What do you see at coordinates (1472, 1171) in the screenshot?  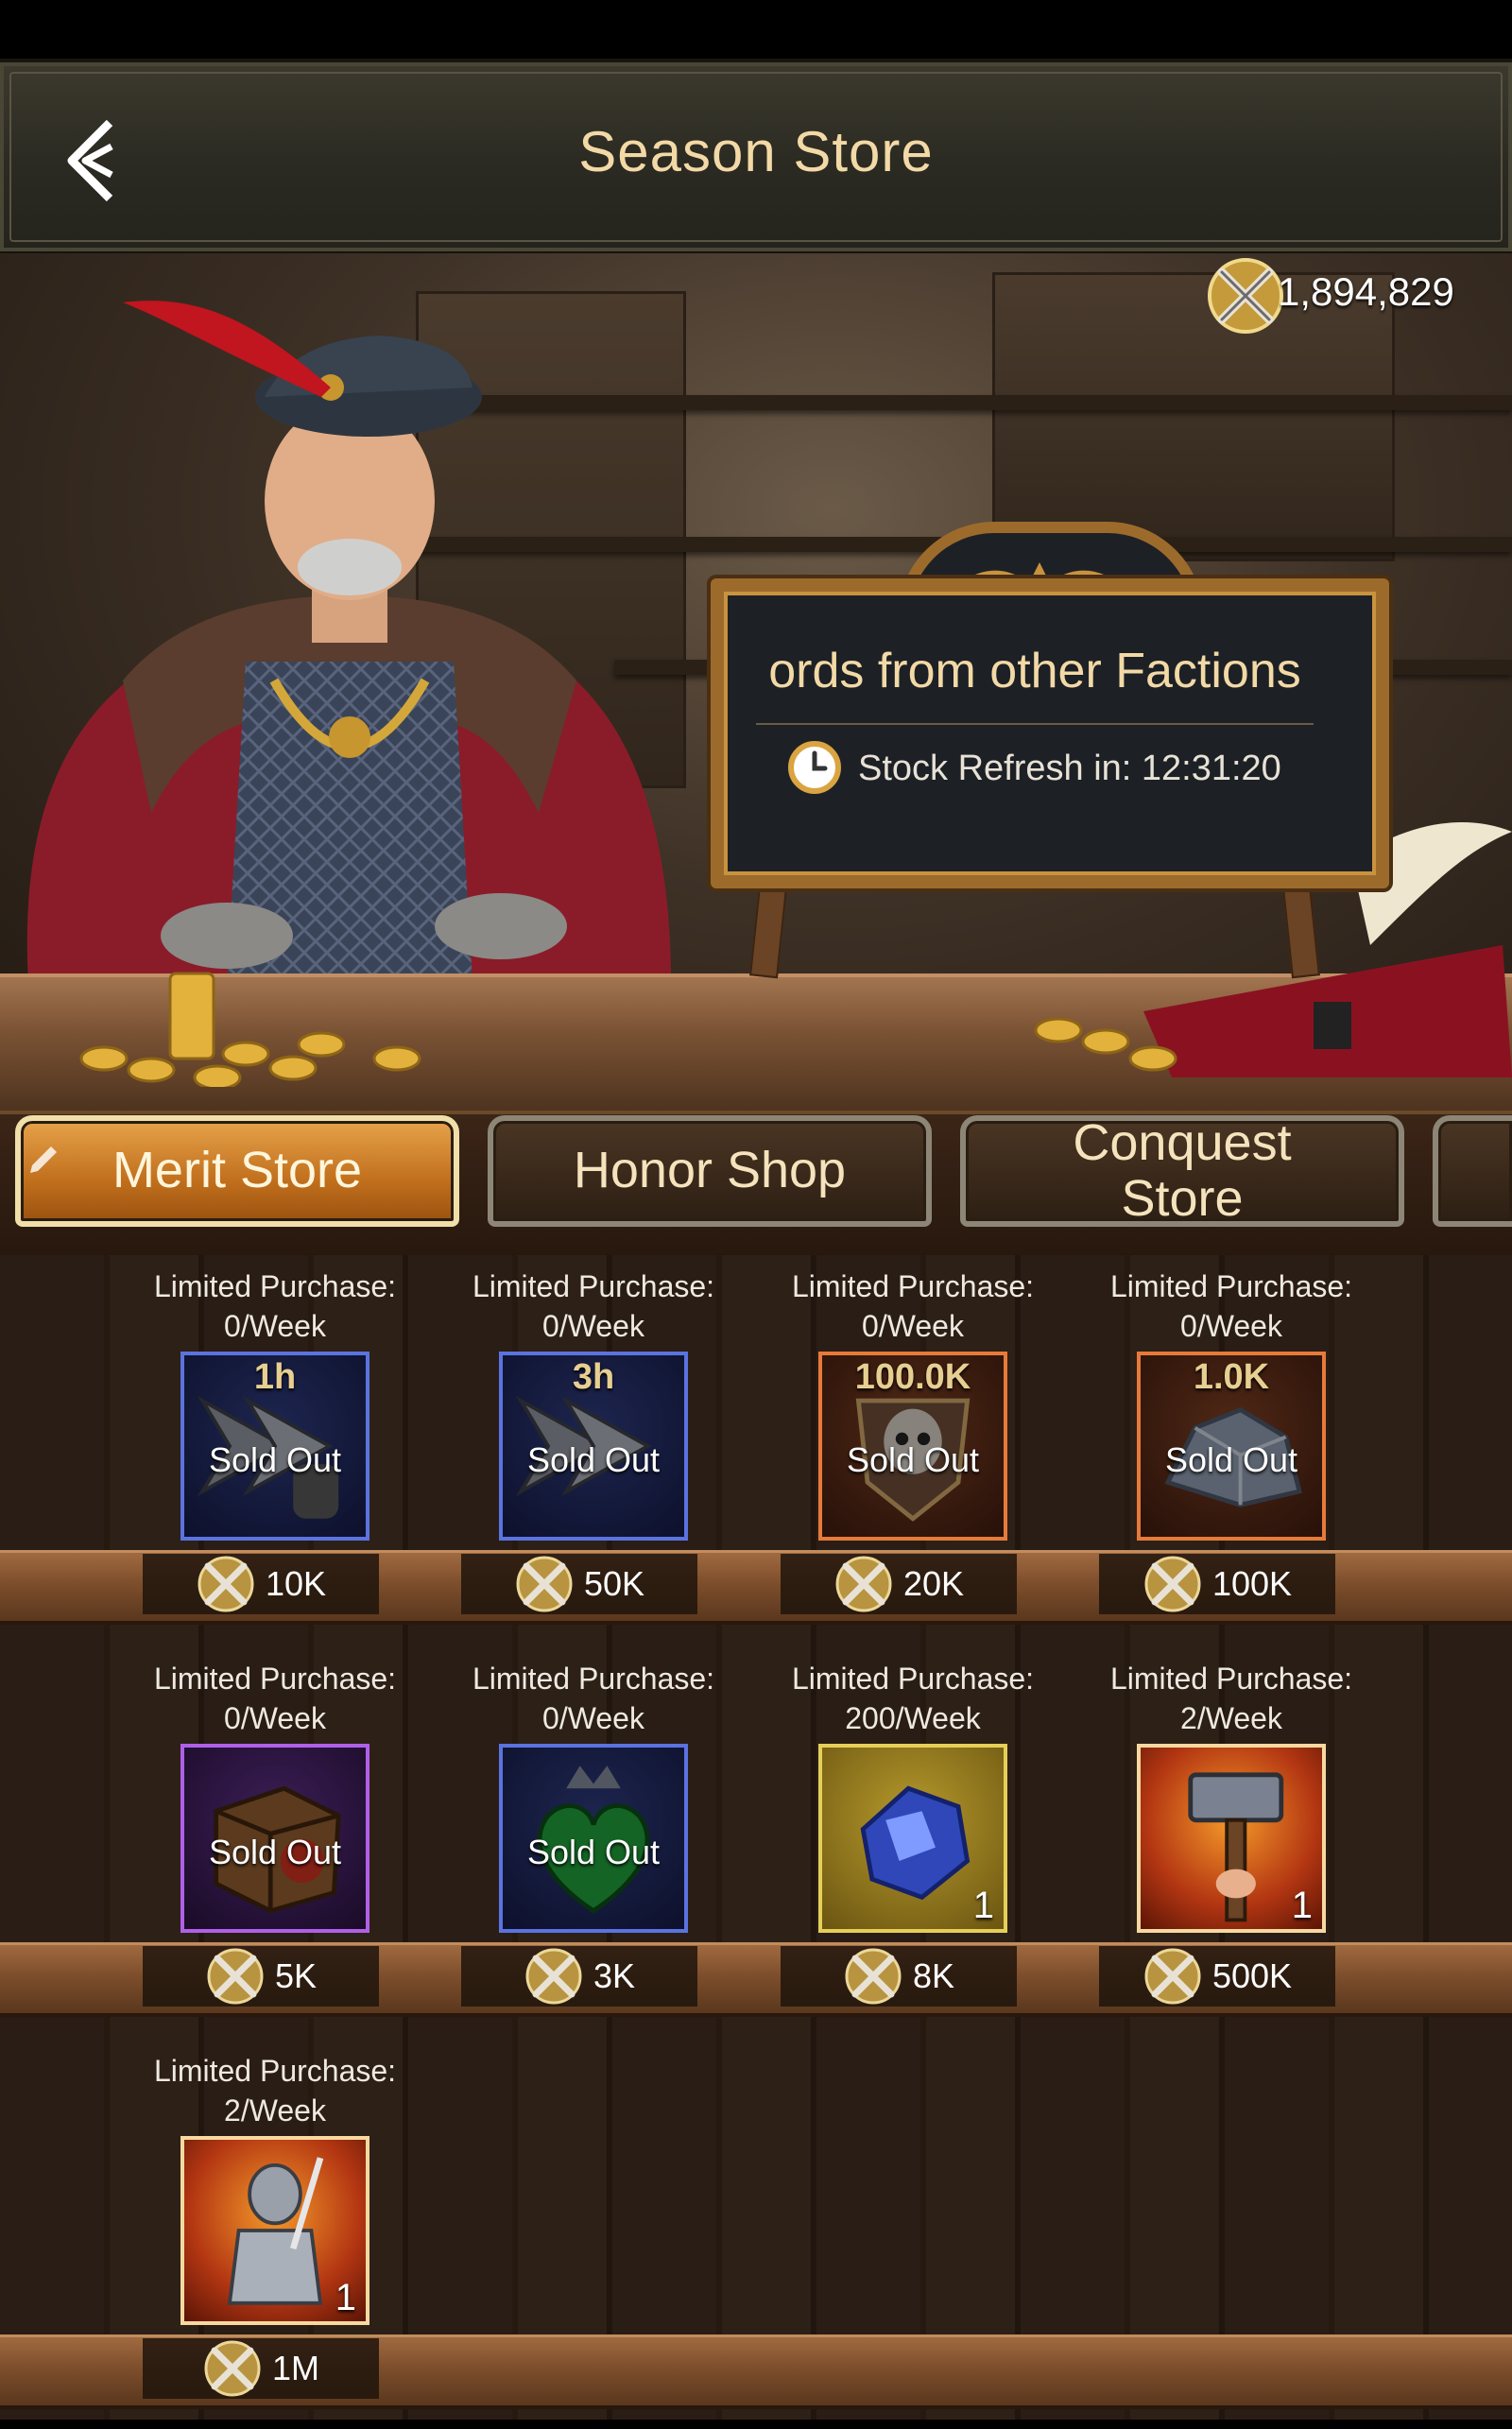 I see `tab-next-partial` at bounding box center [1472, 1171].